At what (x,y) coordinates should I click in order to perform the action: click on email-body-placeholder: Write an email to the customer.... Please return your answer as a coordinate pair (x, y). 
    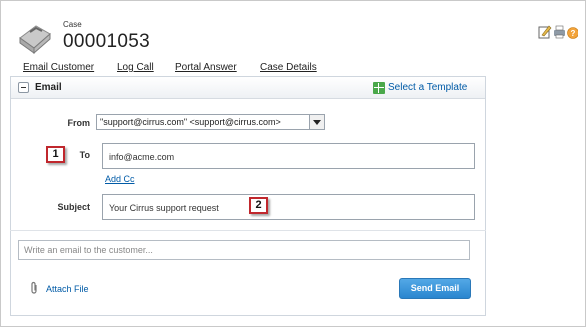
    Looking at the image, I should click on (88, 250).